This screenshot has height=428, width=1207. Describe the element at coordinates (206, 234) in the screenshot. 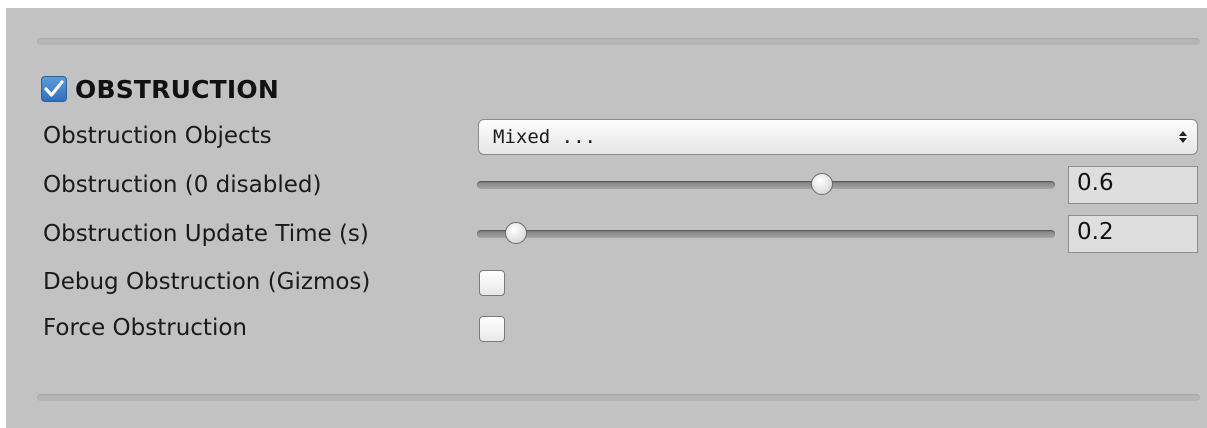

I see `update-time-label: Obstruction Update Time (s)` at that location.